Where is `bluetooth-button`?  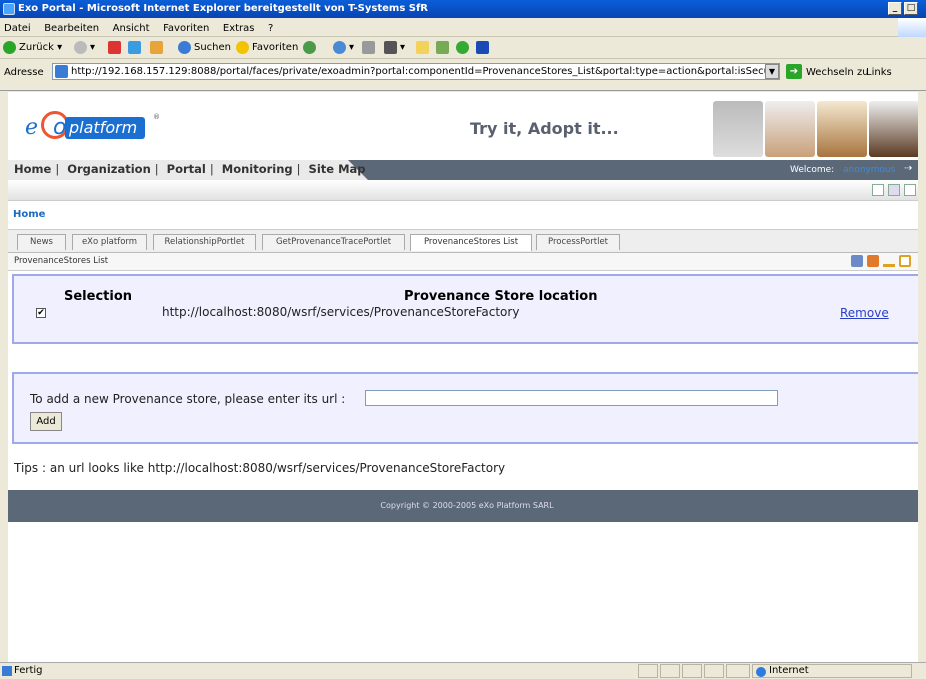
bluetooth-button is located at coordinates (484, 48).